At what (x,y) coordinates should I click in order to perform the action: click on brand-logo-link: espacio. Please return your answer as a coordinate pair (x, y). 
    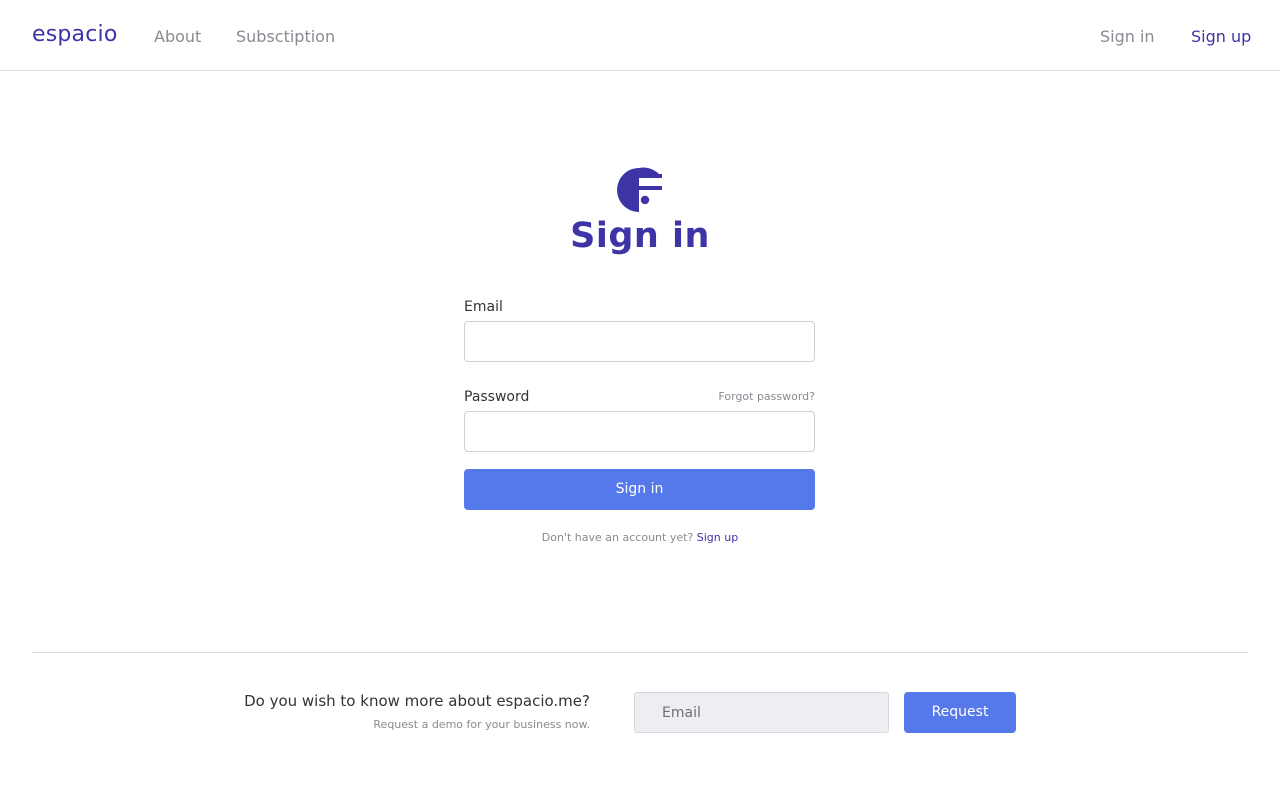
    Looking at the image, I should click on (75, 35).